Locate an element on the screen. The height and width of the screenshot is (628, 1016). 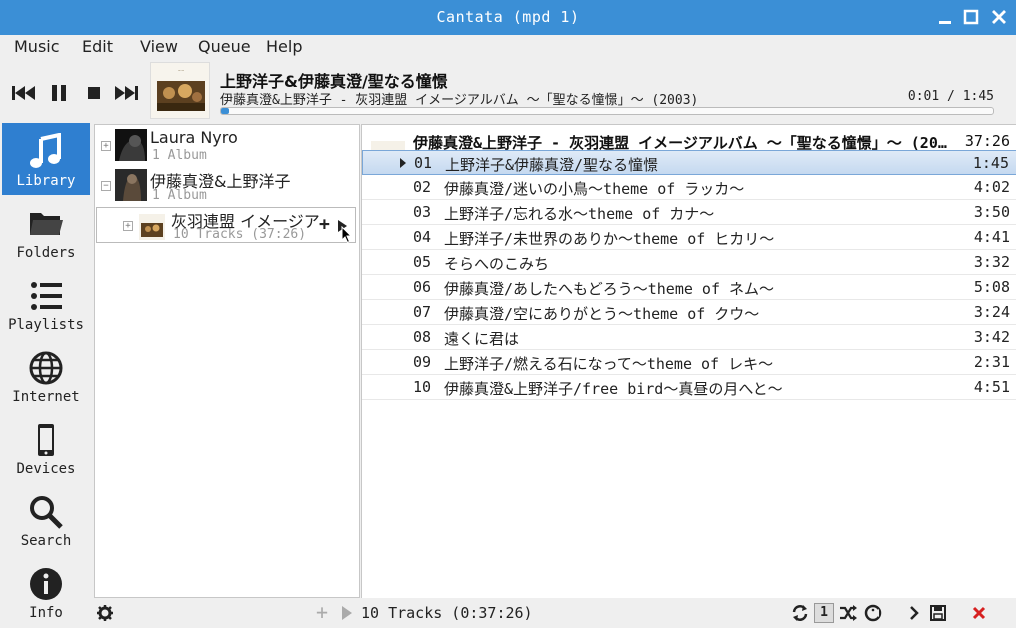
queue-track-row: 05 そらへのこみち 3:32 is located at coordinates (689, 262).